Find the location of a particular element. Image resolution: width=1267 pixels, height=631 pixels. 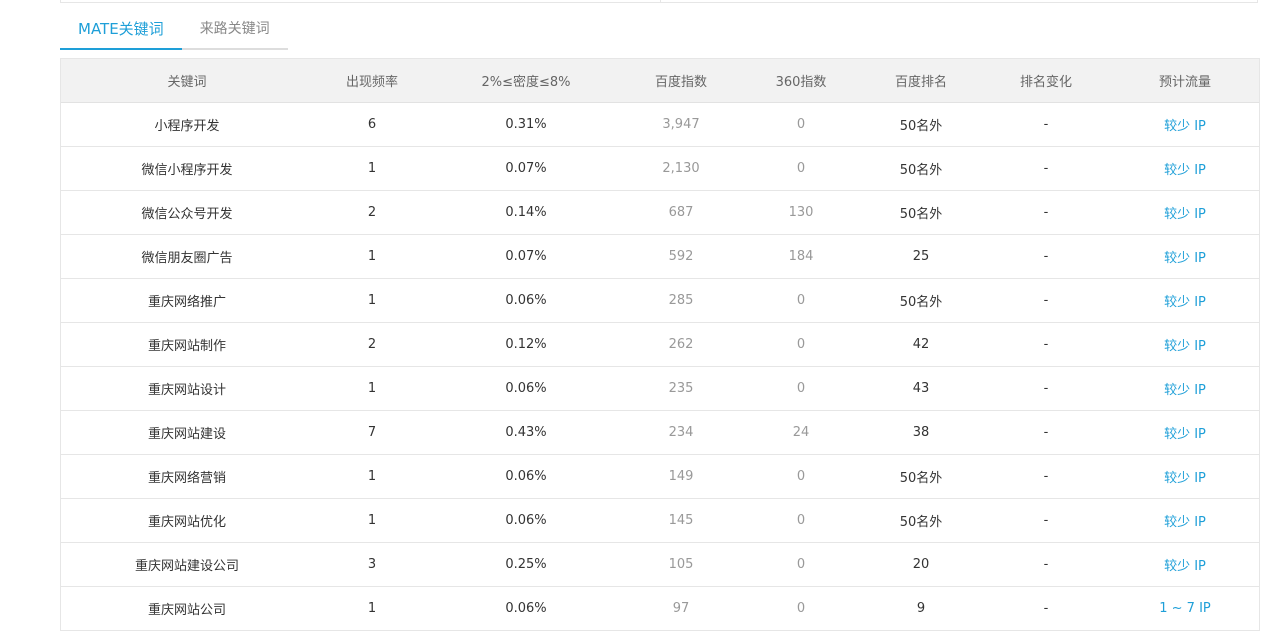

header-360-index: 360指数 is located at coordinates (801, 81).